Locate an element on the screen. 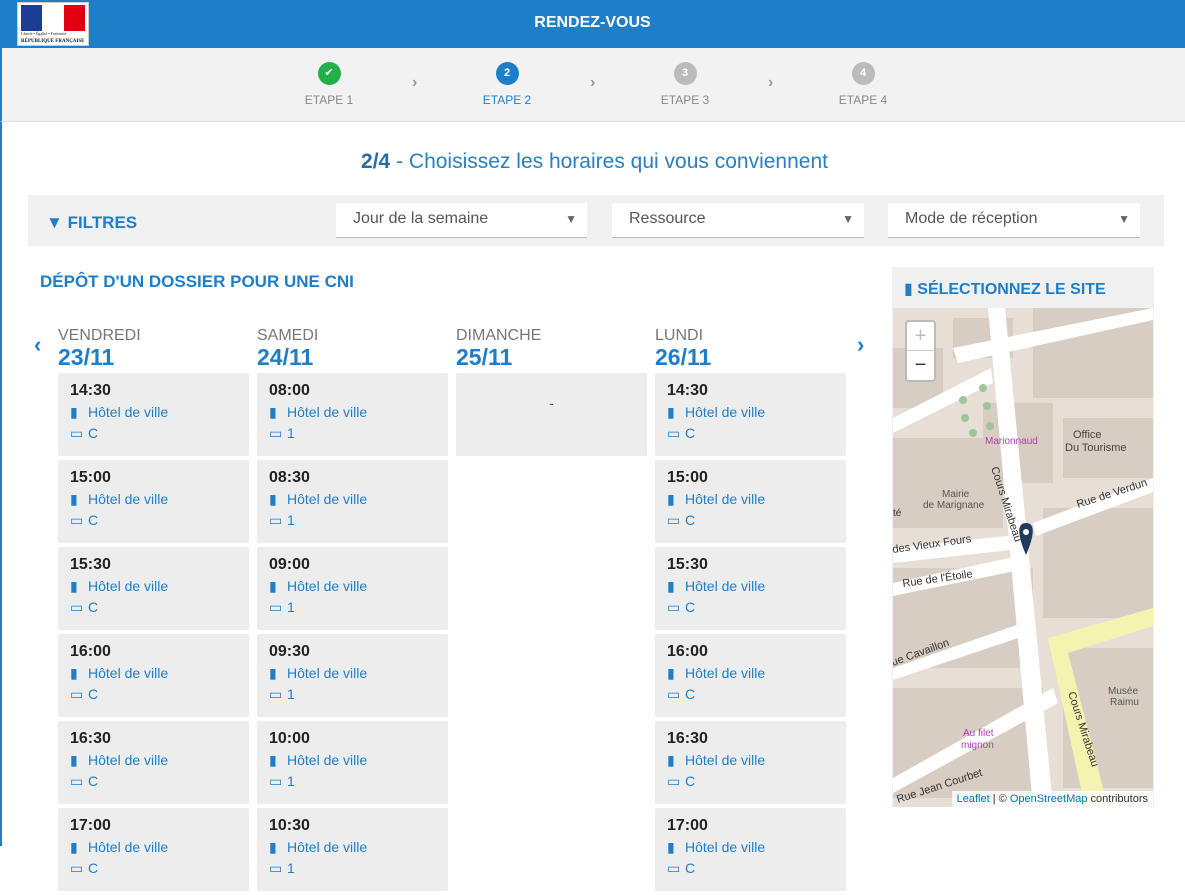 The width and height of the screenshot is (1185, 895). time-slot: 08:00 ▮ Hôtel de ville ▭ 1 is located at coordinates (352, 414).